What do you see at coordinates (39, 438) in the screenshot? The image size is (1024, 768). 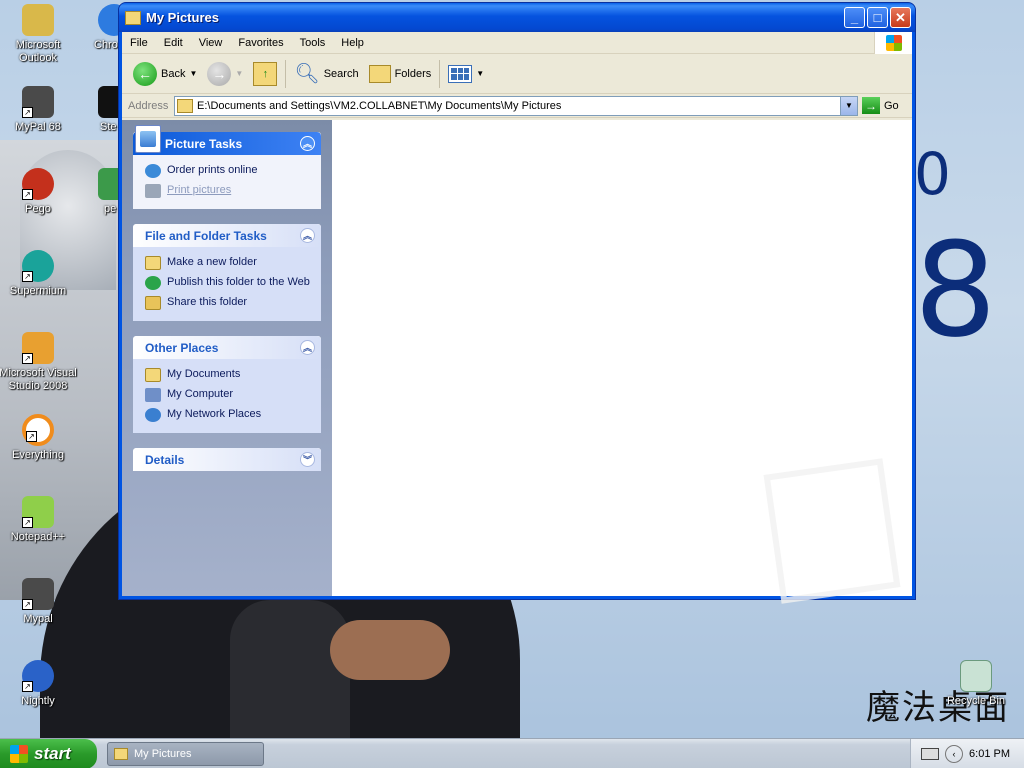 I see `desktop-icon-everything: ↗ Everything` at bounding box center [39, 438].